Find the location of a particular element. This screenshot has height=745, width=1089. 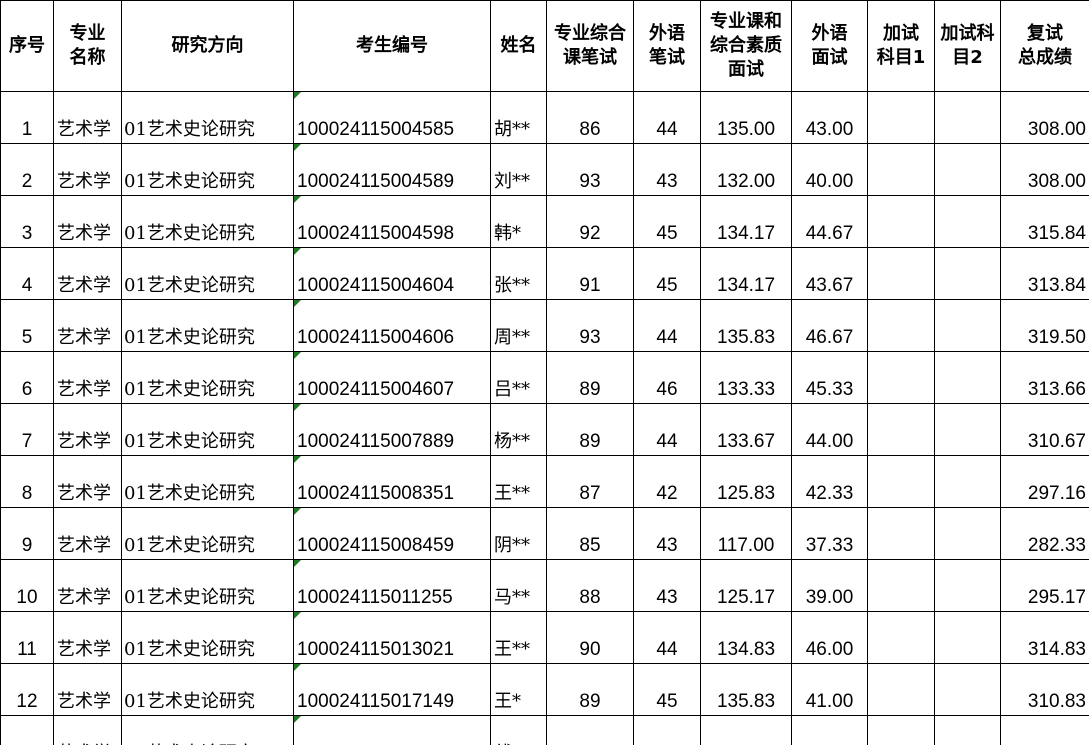

header-lang-written: 外语 笔试 is located at coordinates (667, 46).